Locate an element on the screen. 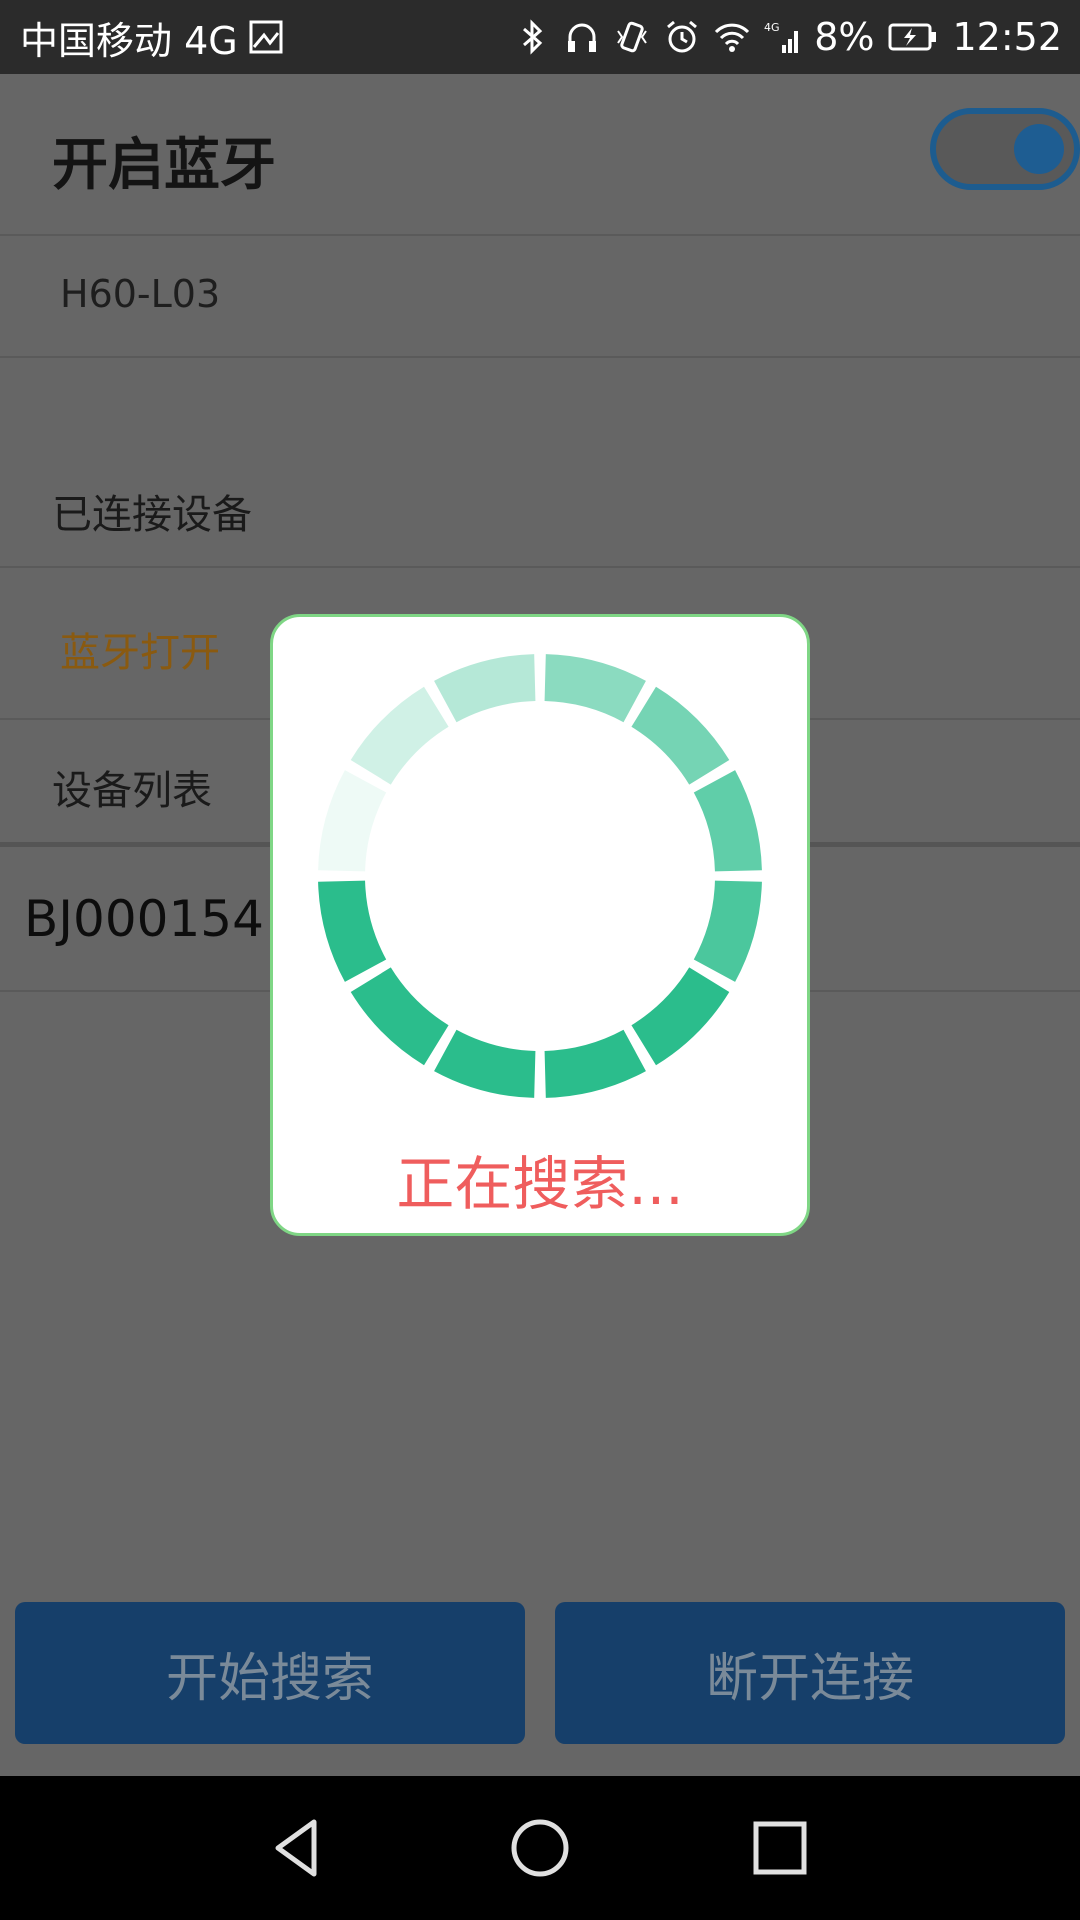 This screenshot has width=1080, height=1920. headphones-icon is located at coordinates (582, 37).